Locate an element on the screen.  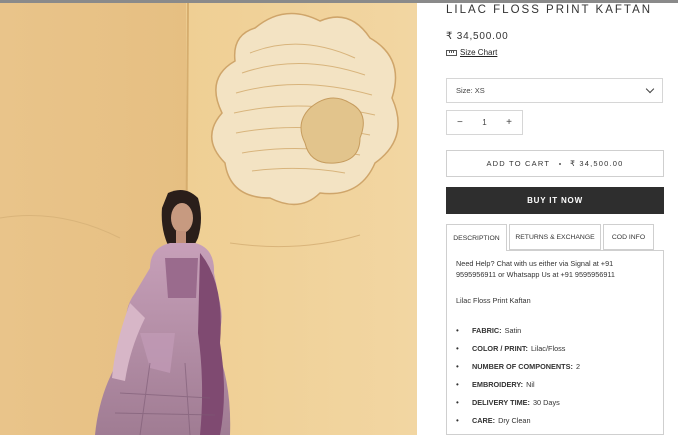
quantity-stepper: − 1 + is located at coordinates (484, 122).